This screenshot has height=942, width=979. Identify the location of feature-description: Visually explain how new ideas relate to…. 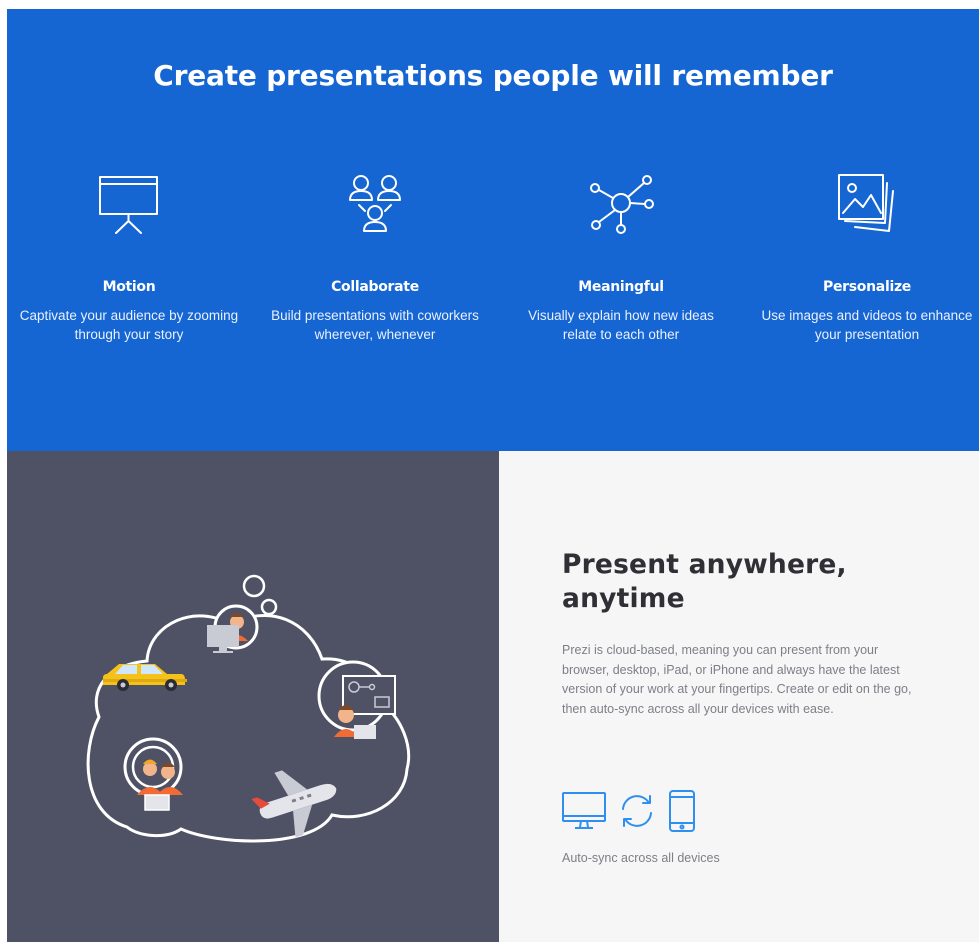
(621, 325).